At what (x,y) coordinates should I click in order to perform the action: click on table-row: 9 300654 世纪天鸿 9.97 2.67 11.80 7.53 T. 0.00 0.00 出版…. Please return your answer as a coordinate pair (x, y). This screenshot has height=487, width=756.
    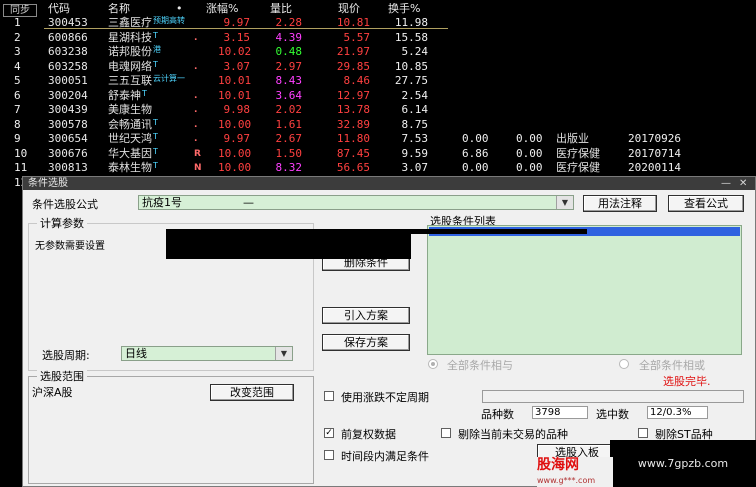
    Looking at the image, I should click on (378, 139).